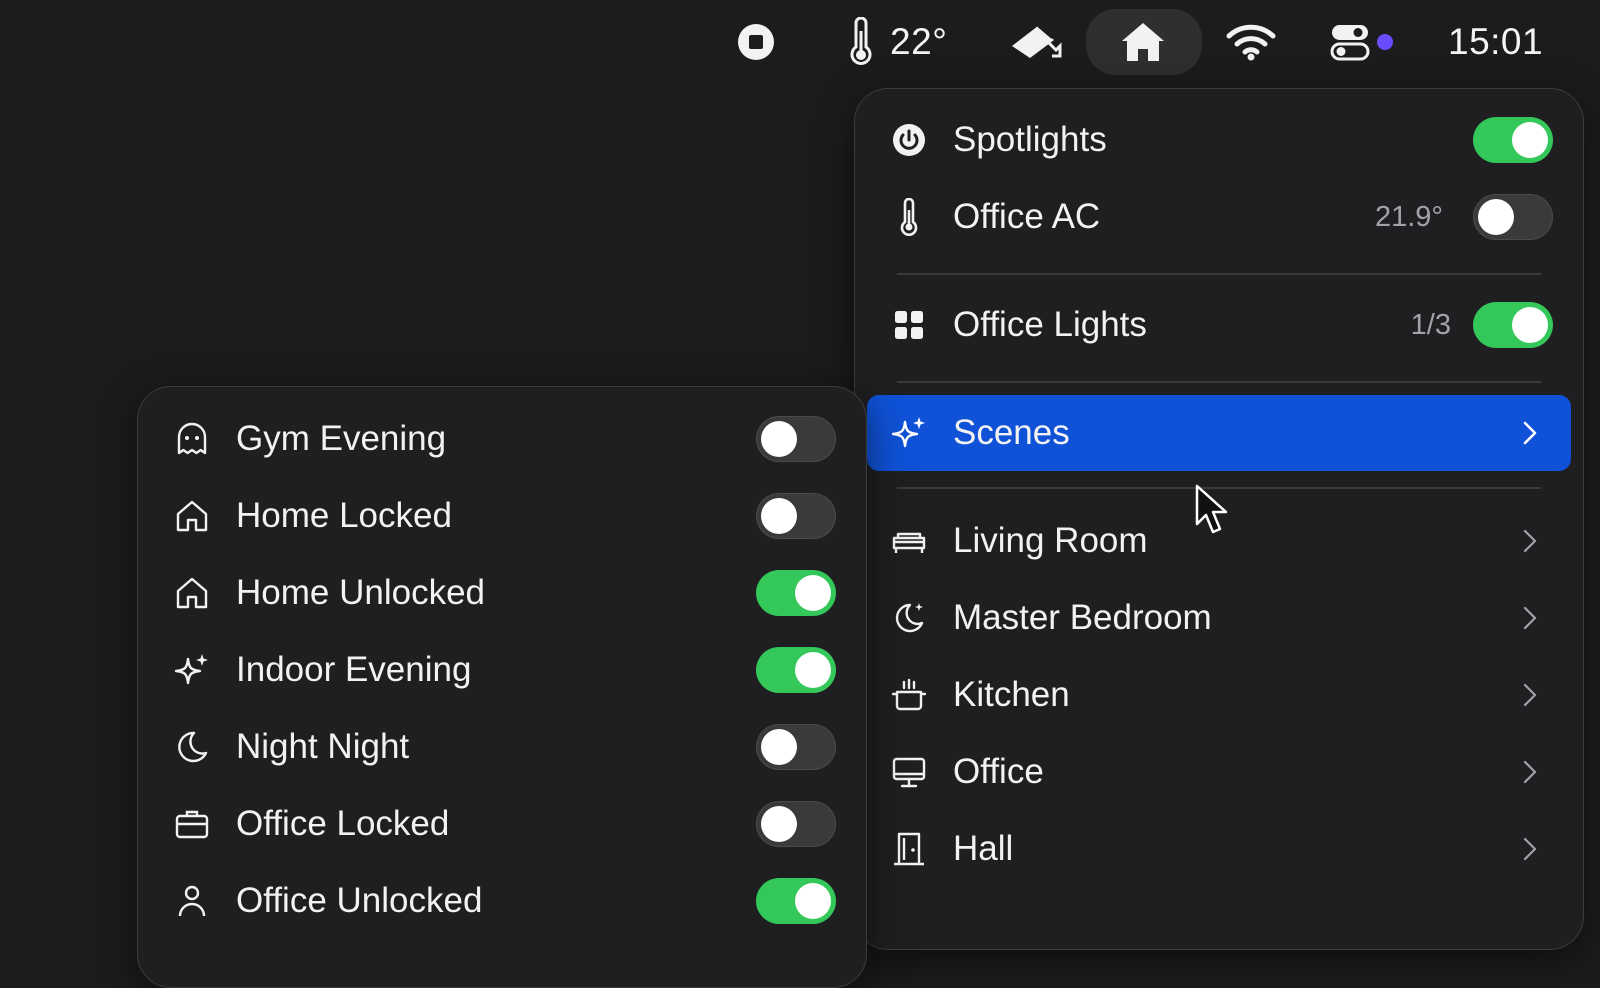 The image size is (1600, 988). What do you see at coordinates (918, 42) in the screenshot?
I see `temperature-readout: 22°` at bounding box center [918, 42].